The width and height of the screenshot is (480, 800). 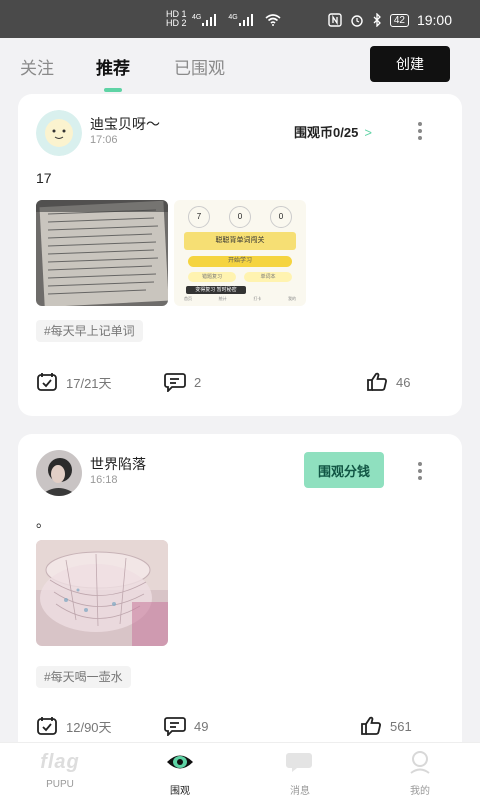 I want to click on wifi-icon, so click(x=273, y=20).